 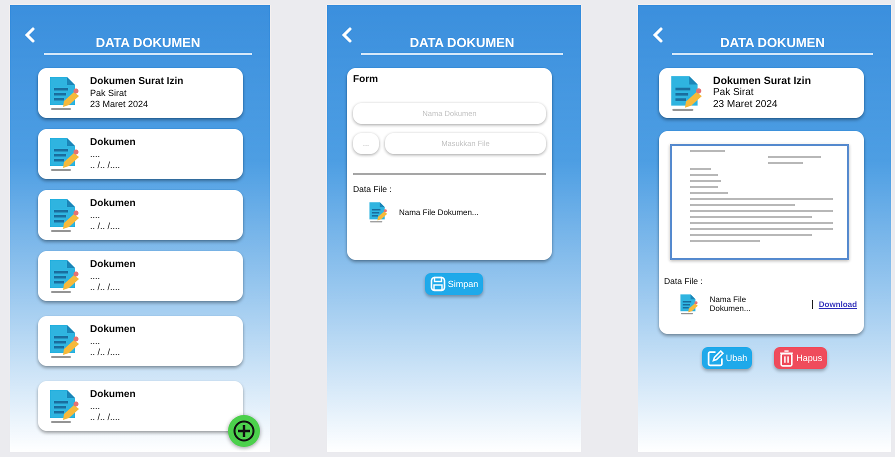 I want to click on form-heading: Form, so click(x=366, y=80).